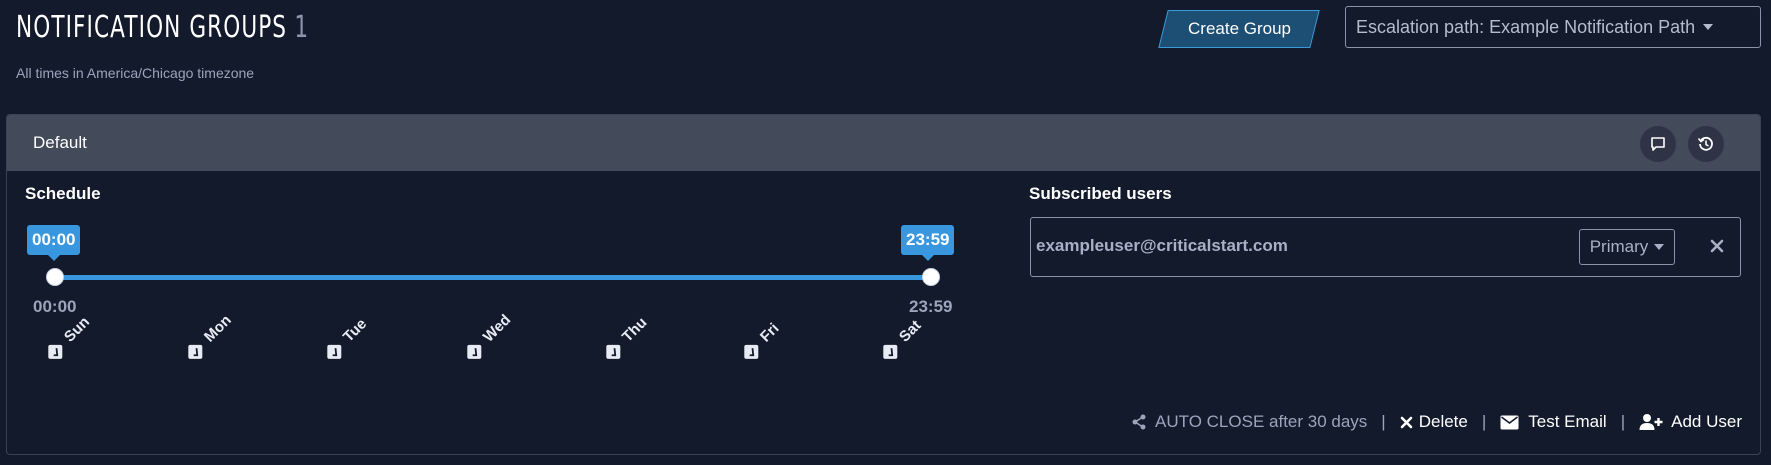 The width and height of the screenshot is (1771, 465). What do you see at coordinates (1619, 246) in the screenshot?
I see `user-role-value: Primary` at bounding box center [1619, 246].